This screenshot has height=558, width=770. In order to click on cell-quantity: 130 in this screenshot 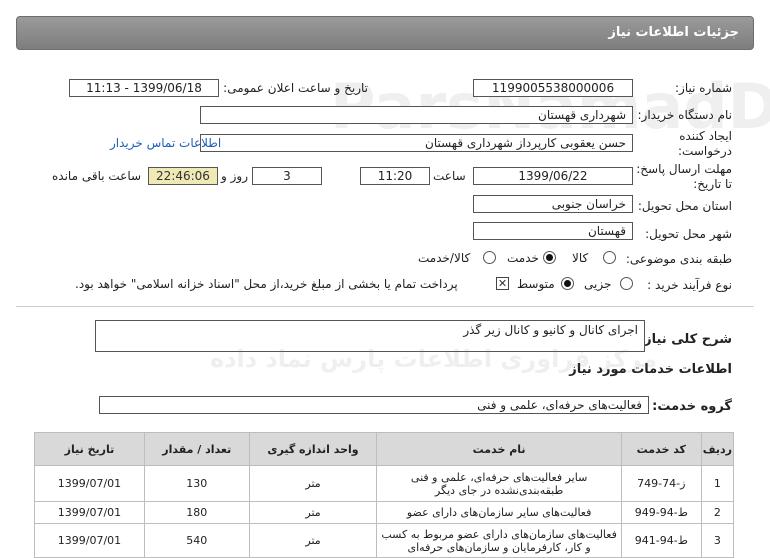, I will do `click(196, 483)`.